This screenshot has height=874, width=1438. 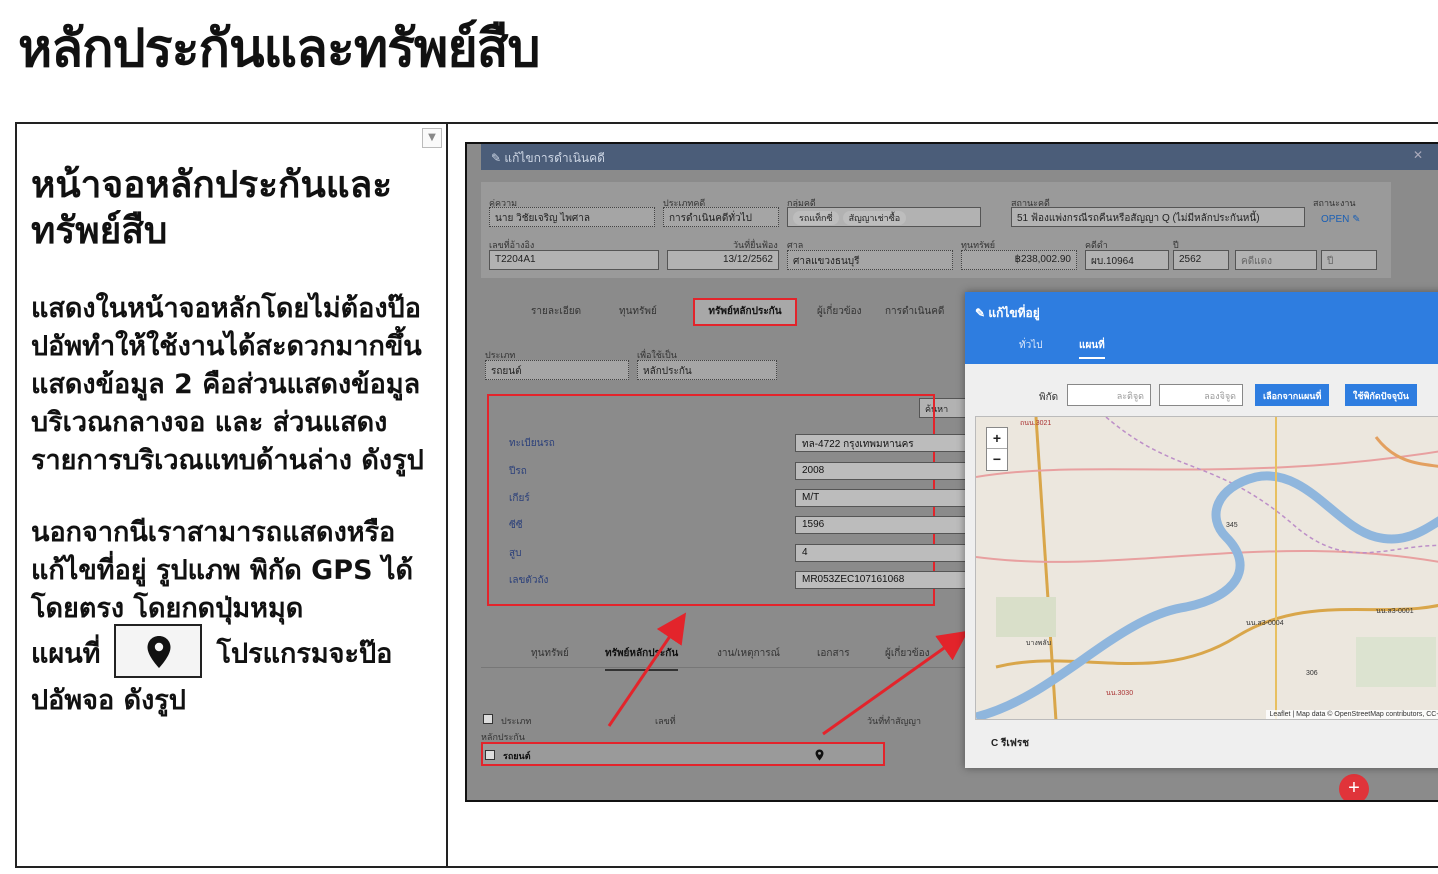 I want to click on road-label: ถนน.3021, so click(x=1035, y=423).